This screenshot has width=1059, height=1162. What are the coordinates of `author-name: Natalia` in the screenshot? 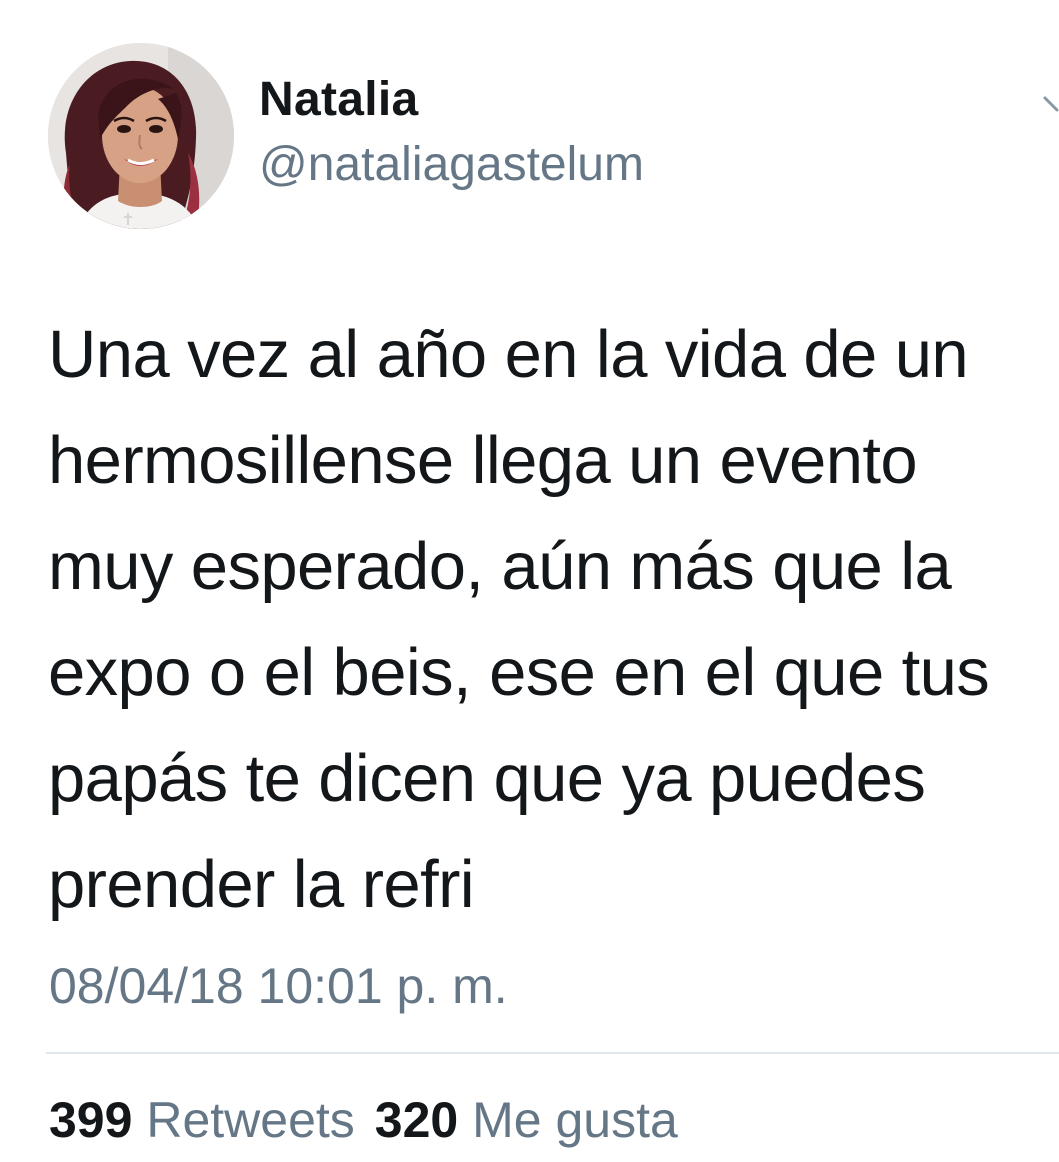 It's located at (339, 100).